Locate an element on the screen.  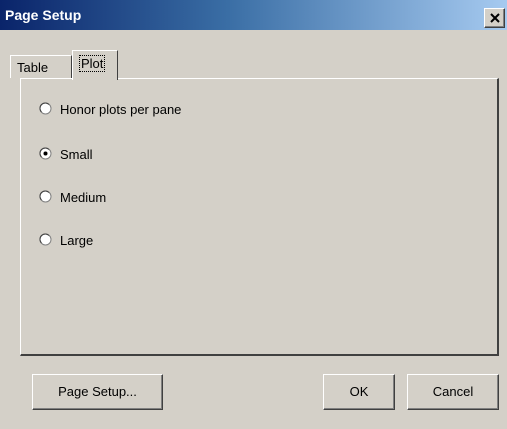
radio-label: Medium is located at coordinates (83, 197).